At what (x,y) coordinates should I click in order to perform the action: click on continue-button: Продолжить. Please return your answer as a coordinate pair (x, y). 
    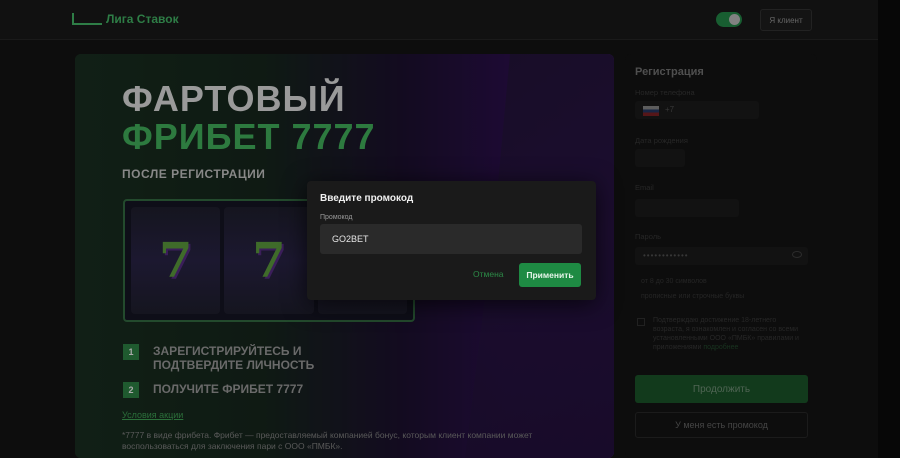
    Looking at the image, I should click on (721, 389).